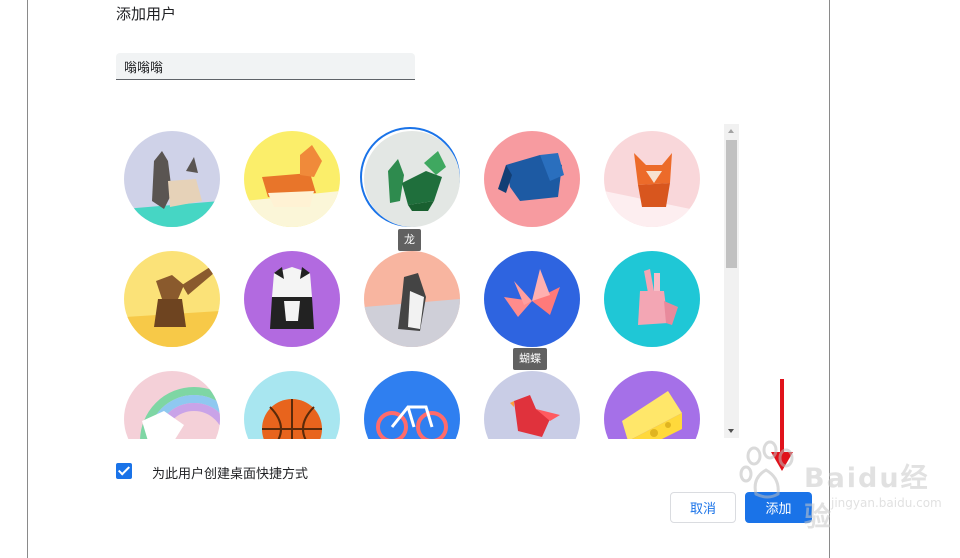 The image size is (960, 558). I want to click on avatar-fox, so click(652, 179).